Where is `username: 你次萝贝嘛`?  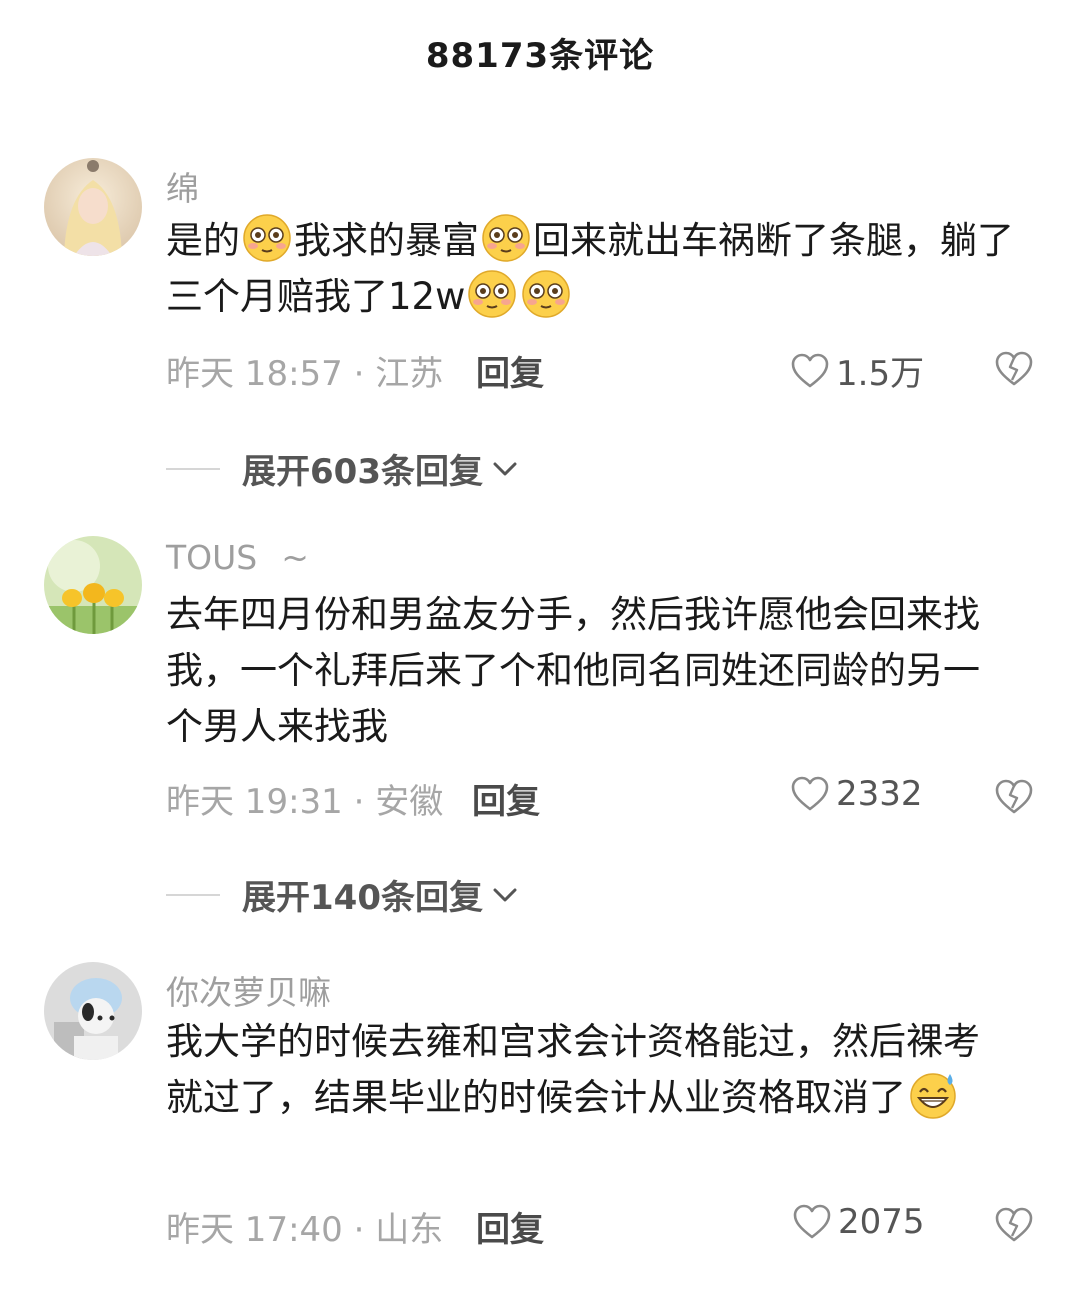
username: 你次萝贝嘛 is located at coordinates (248, 990).